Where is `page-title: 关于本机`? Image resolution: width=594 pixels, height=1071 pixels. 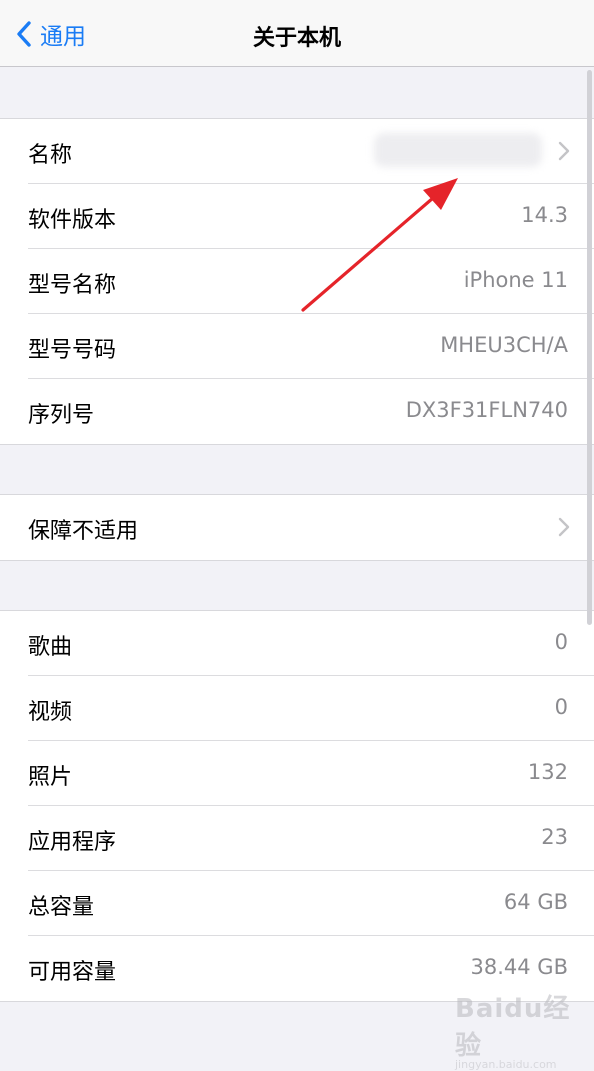
page-title: 关于本机 is located at coordinates (296, 38).